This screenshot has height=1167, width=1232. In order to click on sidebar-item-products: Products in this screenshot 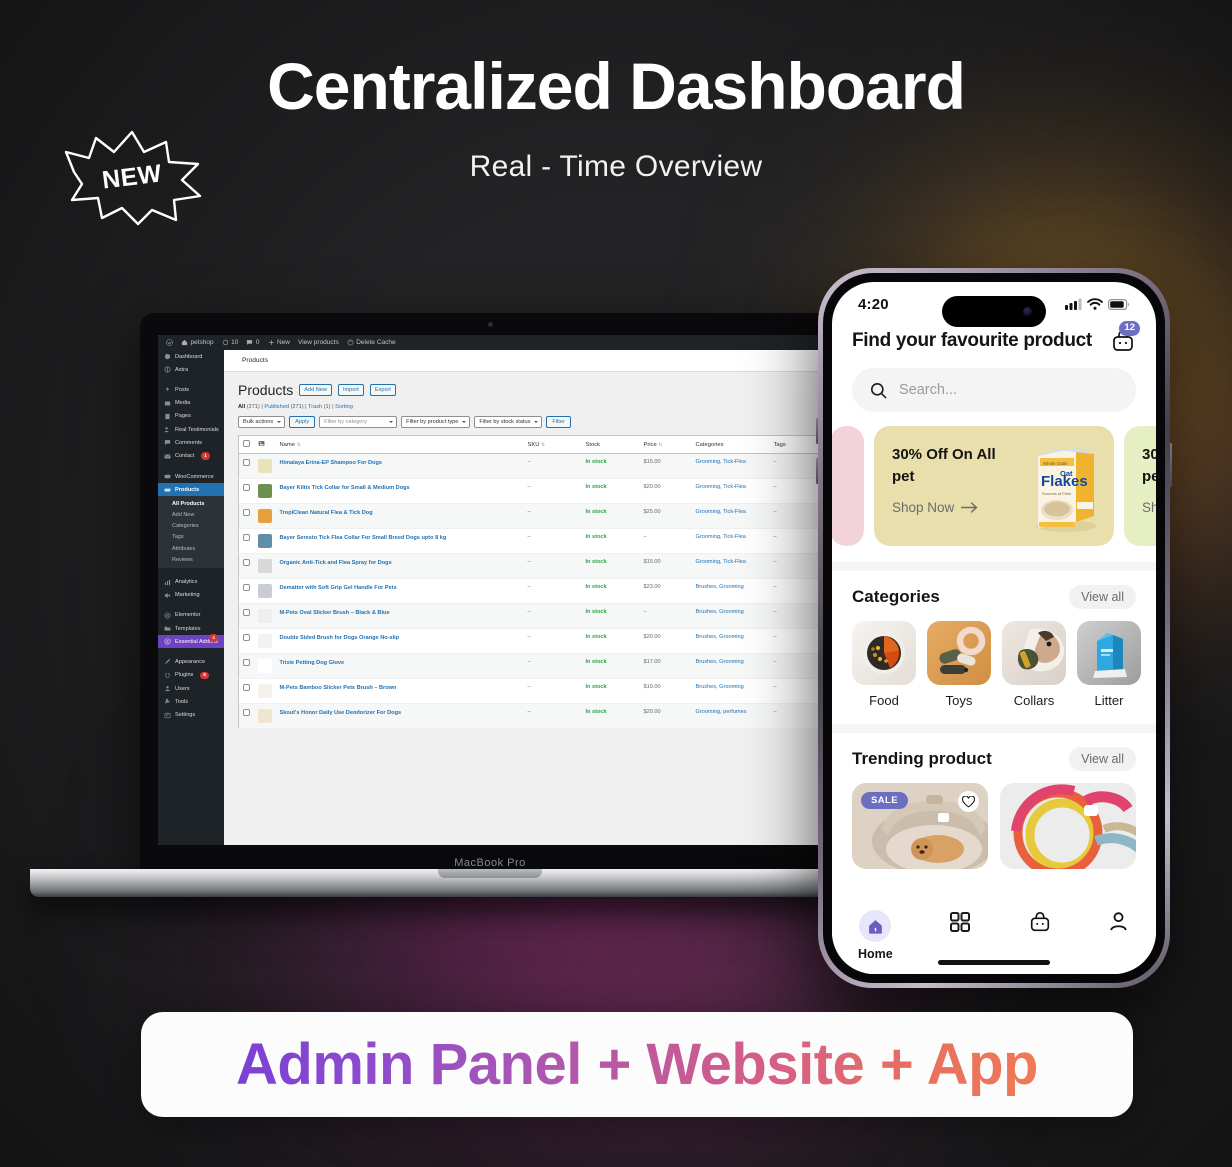, I will do `click(191, 490)`.